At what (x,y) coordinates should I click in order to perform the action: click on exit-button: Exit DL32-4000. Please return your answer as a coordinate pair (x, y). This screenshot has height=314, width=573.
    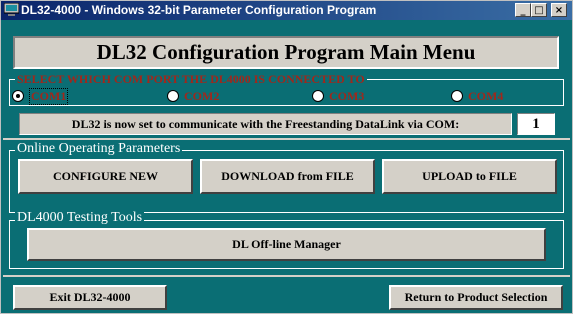
    Looking at the image, I should click on (90, 297).